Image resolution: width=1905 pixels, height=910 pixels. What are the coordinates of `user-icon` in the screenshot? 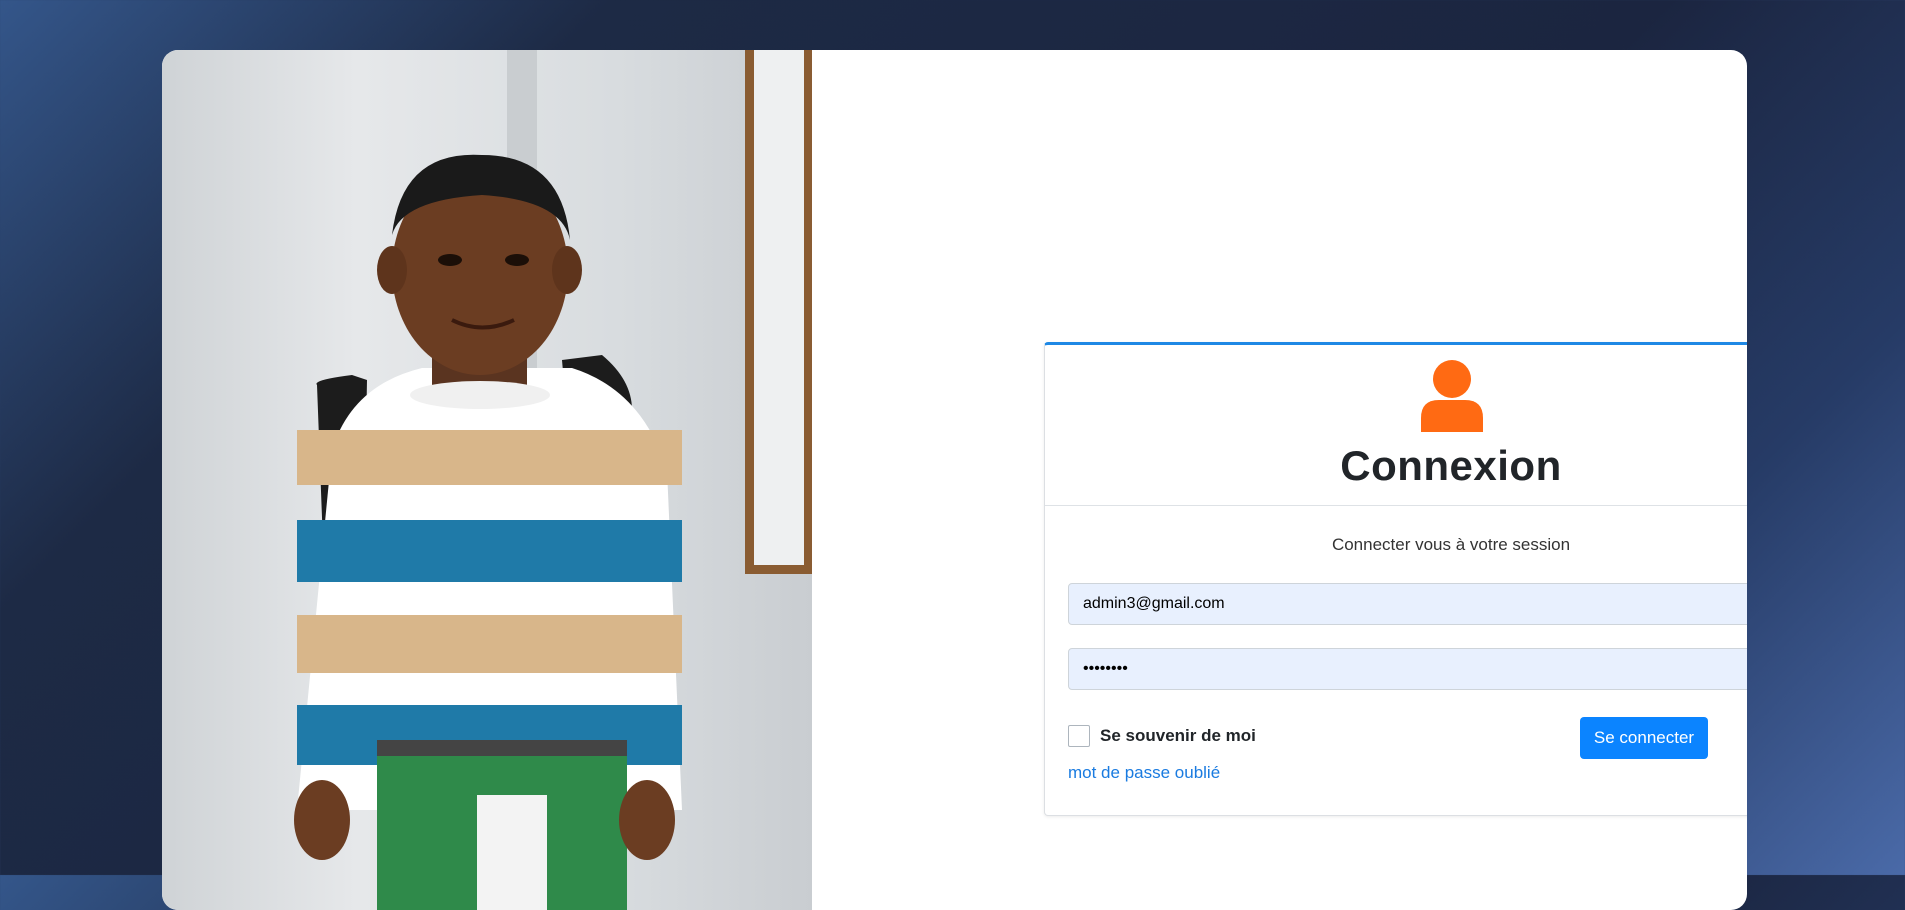 It's located at (1452, 396).